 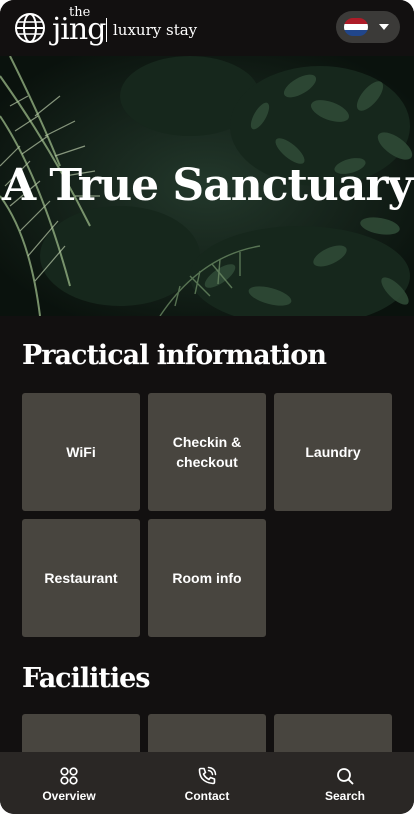 What do you see at coordinates (69, 775) in the screenshot?
I see `grid-icon` at bounding box center [69, 775].